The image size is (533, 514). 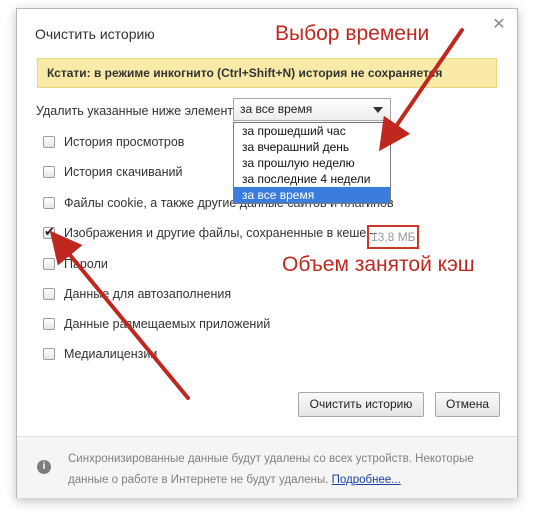 I want to click on range-option-hour: за прошедший час, so click(x=312, y=131).